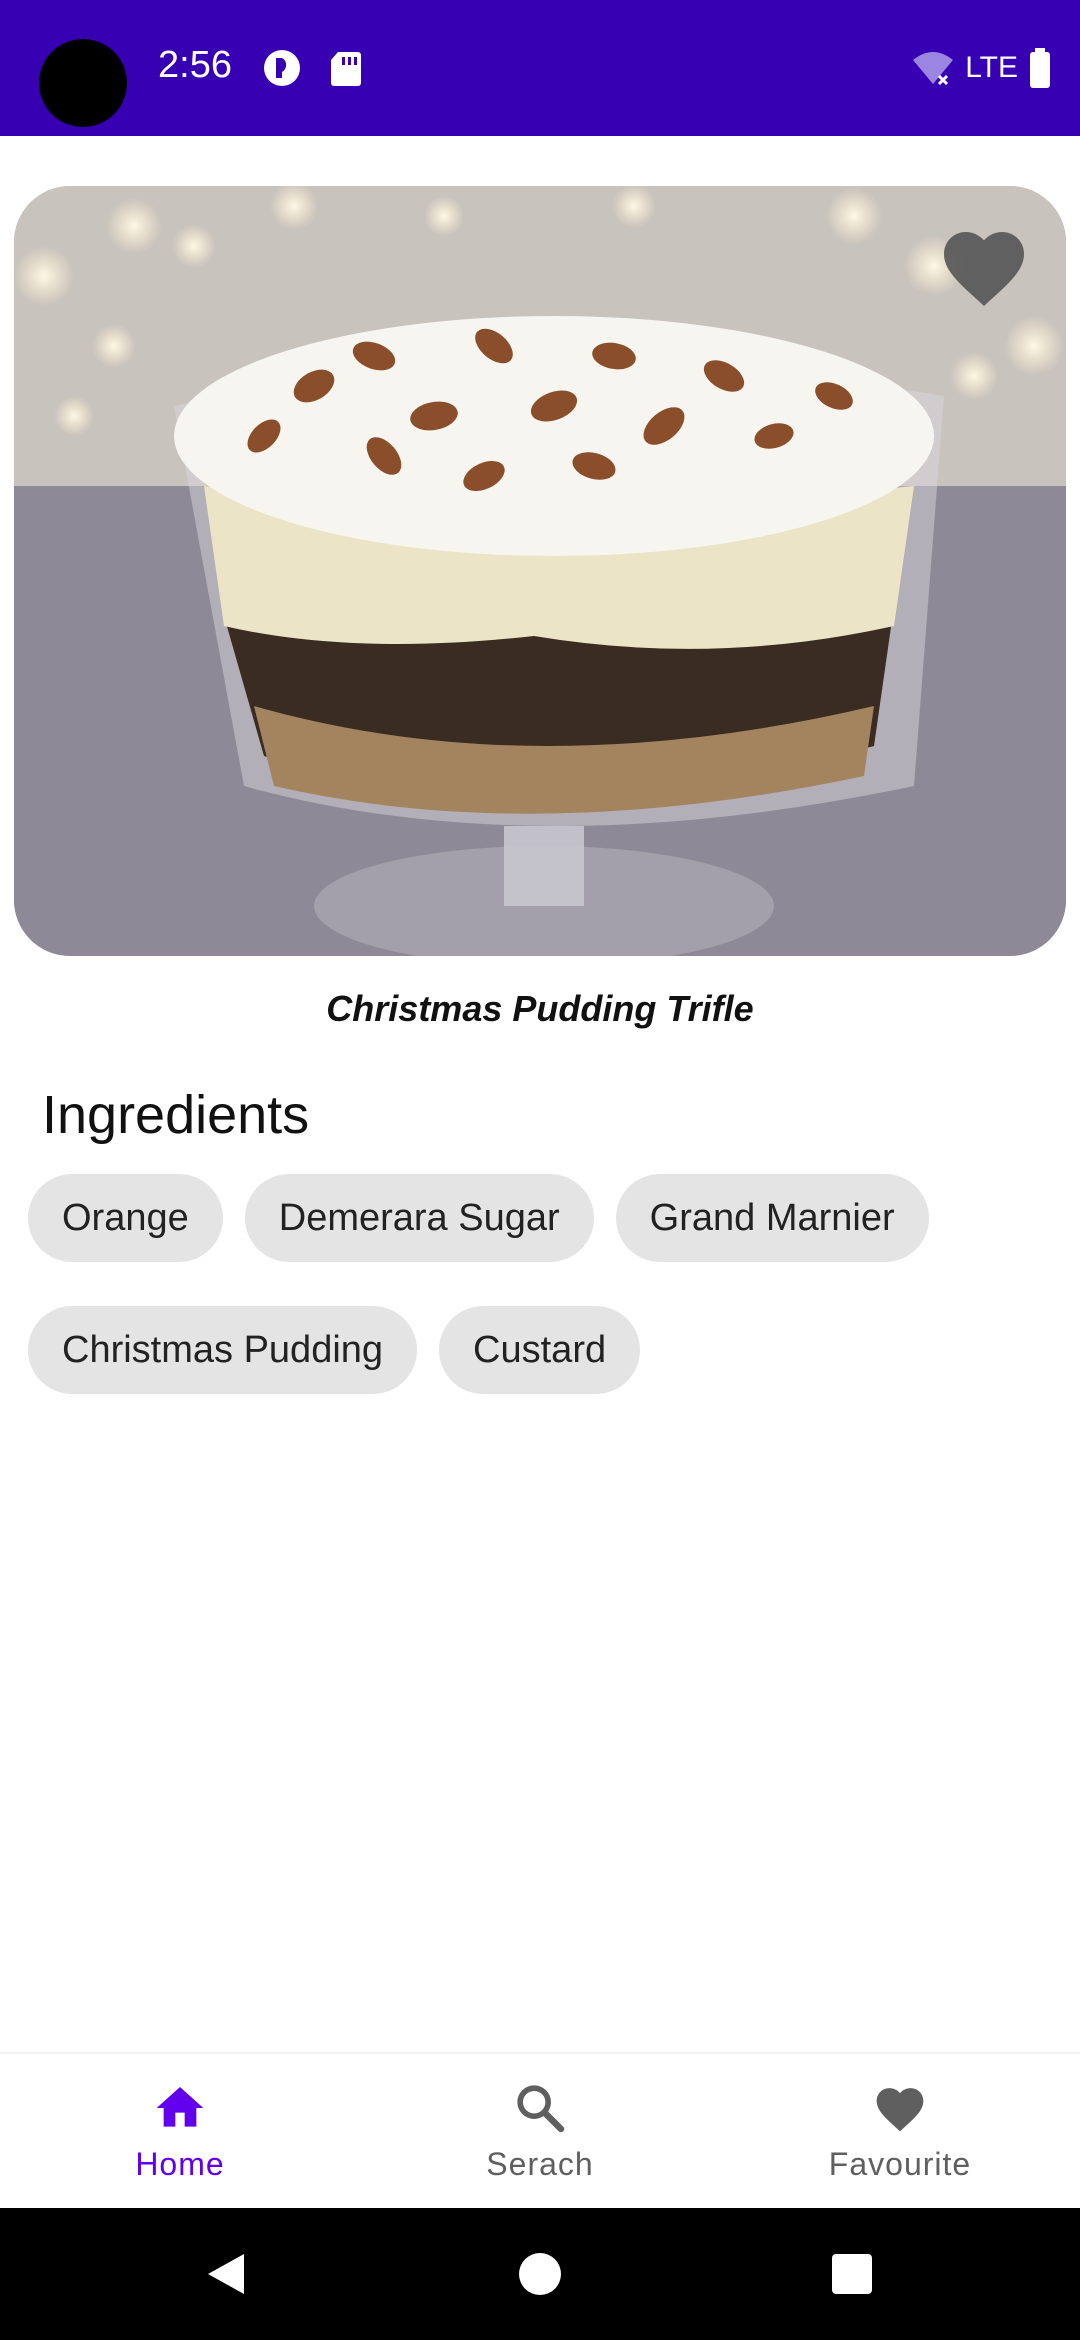 The height and width of the screenshot is (2340, 1080). I want to click on recipe-title: Christmas Pudding Trifle, so click(540, 1008).